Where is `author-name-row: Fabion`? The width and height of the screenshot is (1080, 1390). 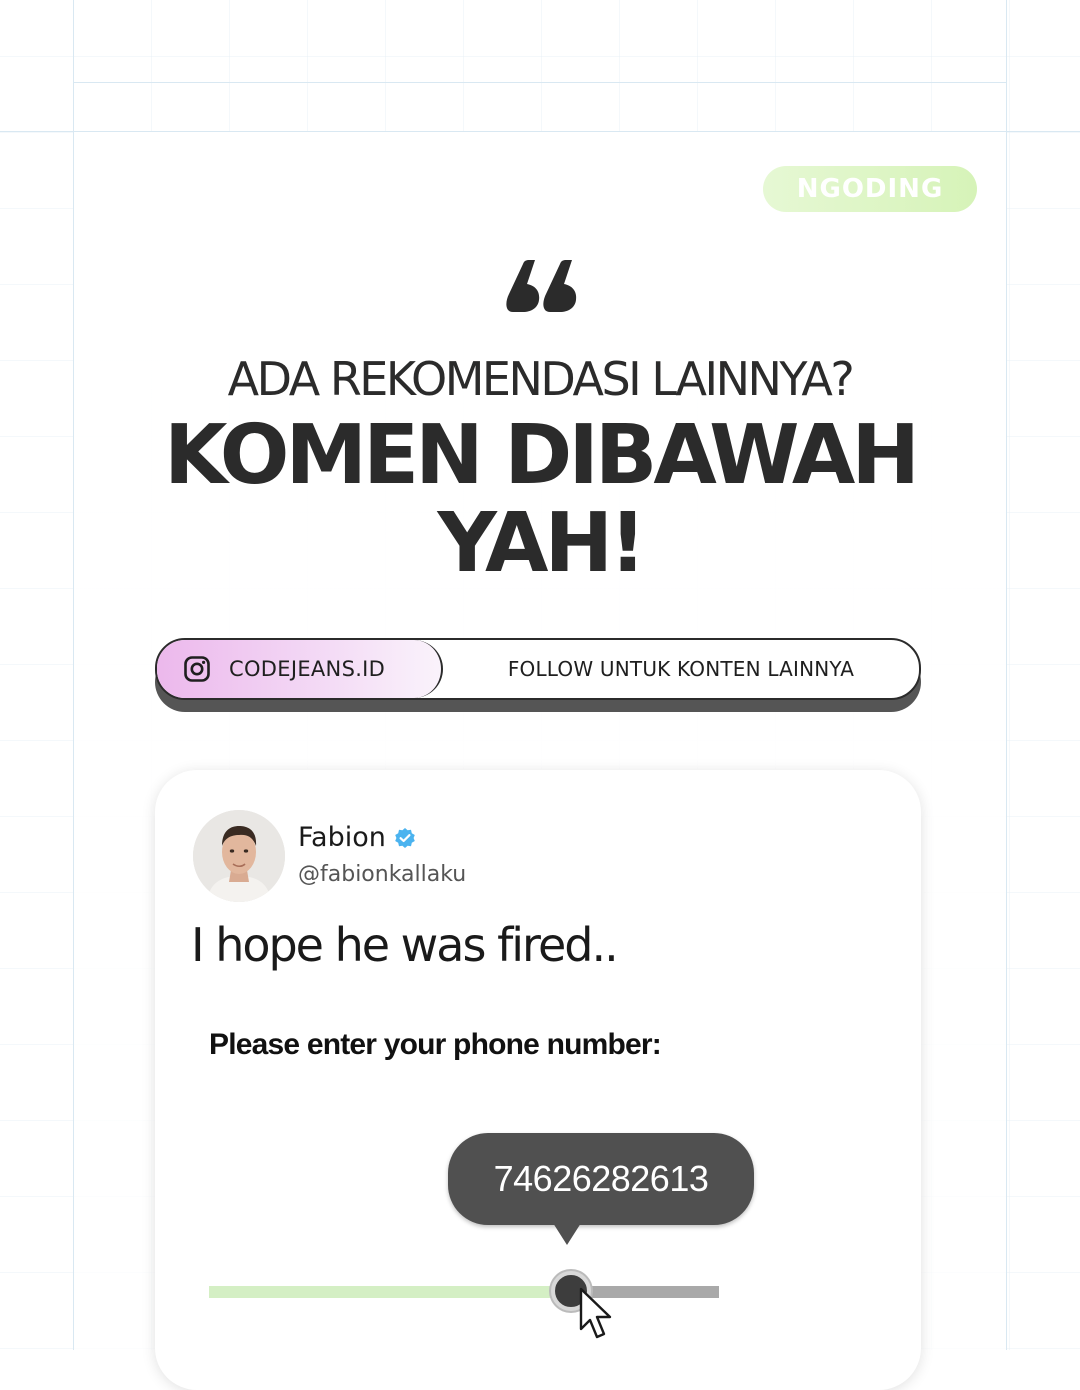
author-name-row: Fabion is located at coordinates (357, 837).